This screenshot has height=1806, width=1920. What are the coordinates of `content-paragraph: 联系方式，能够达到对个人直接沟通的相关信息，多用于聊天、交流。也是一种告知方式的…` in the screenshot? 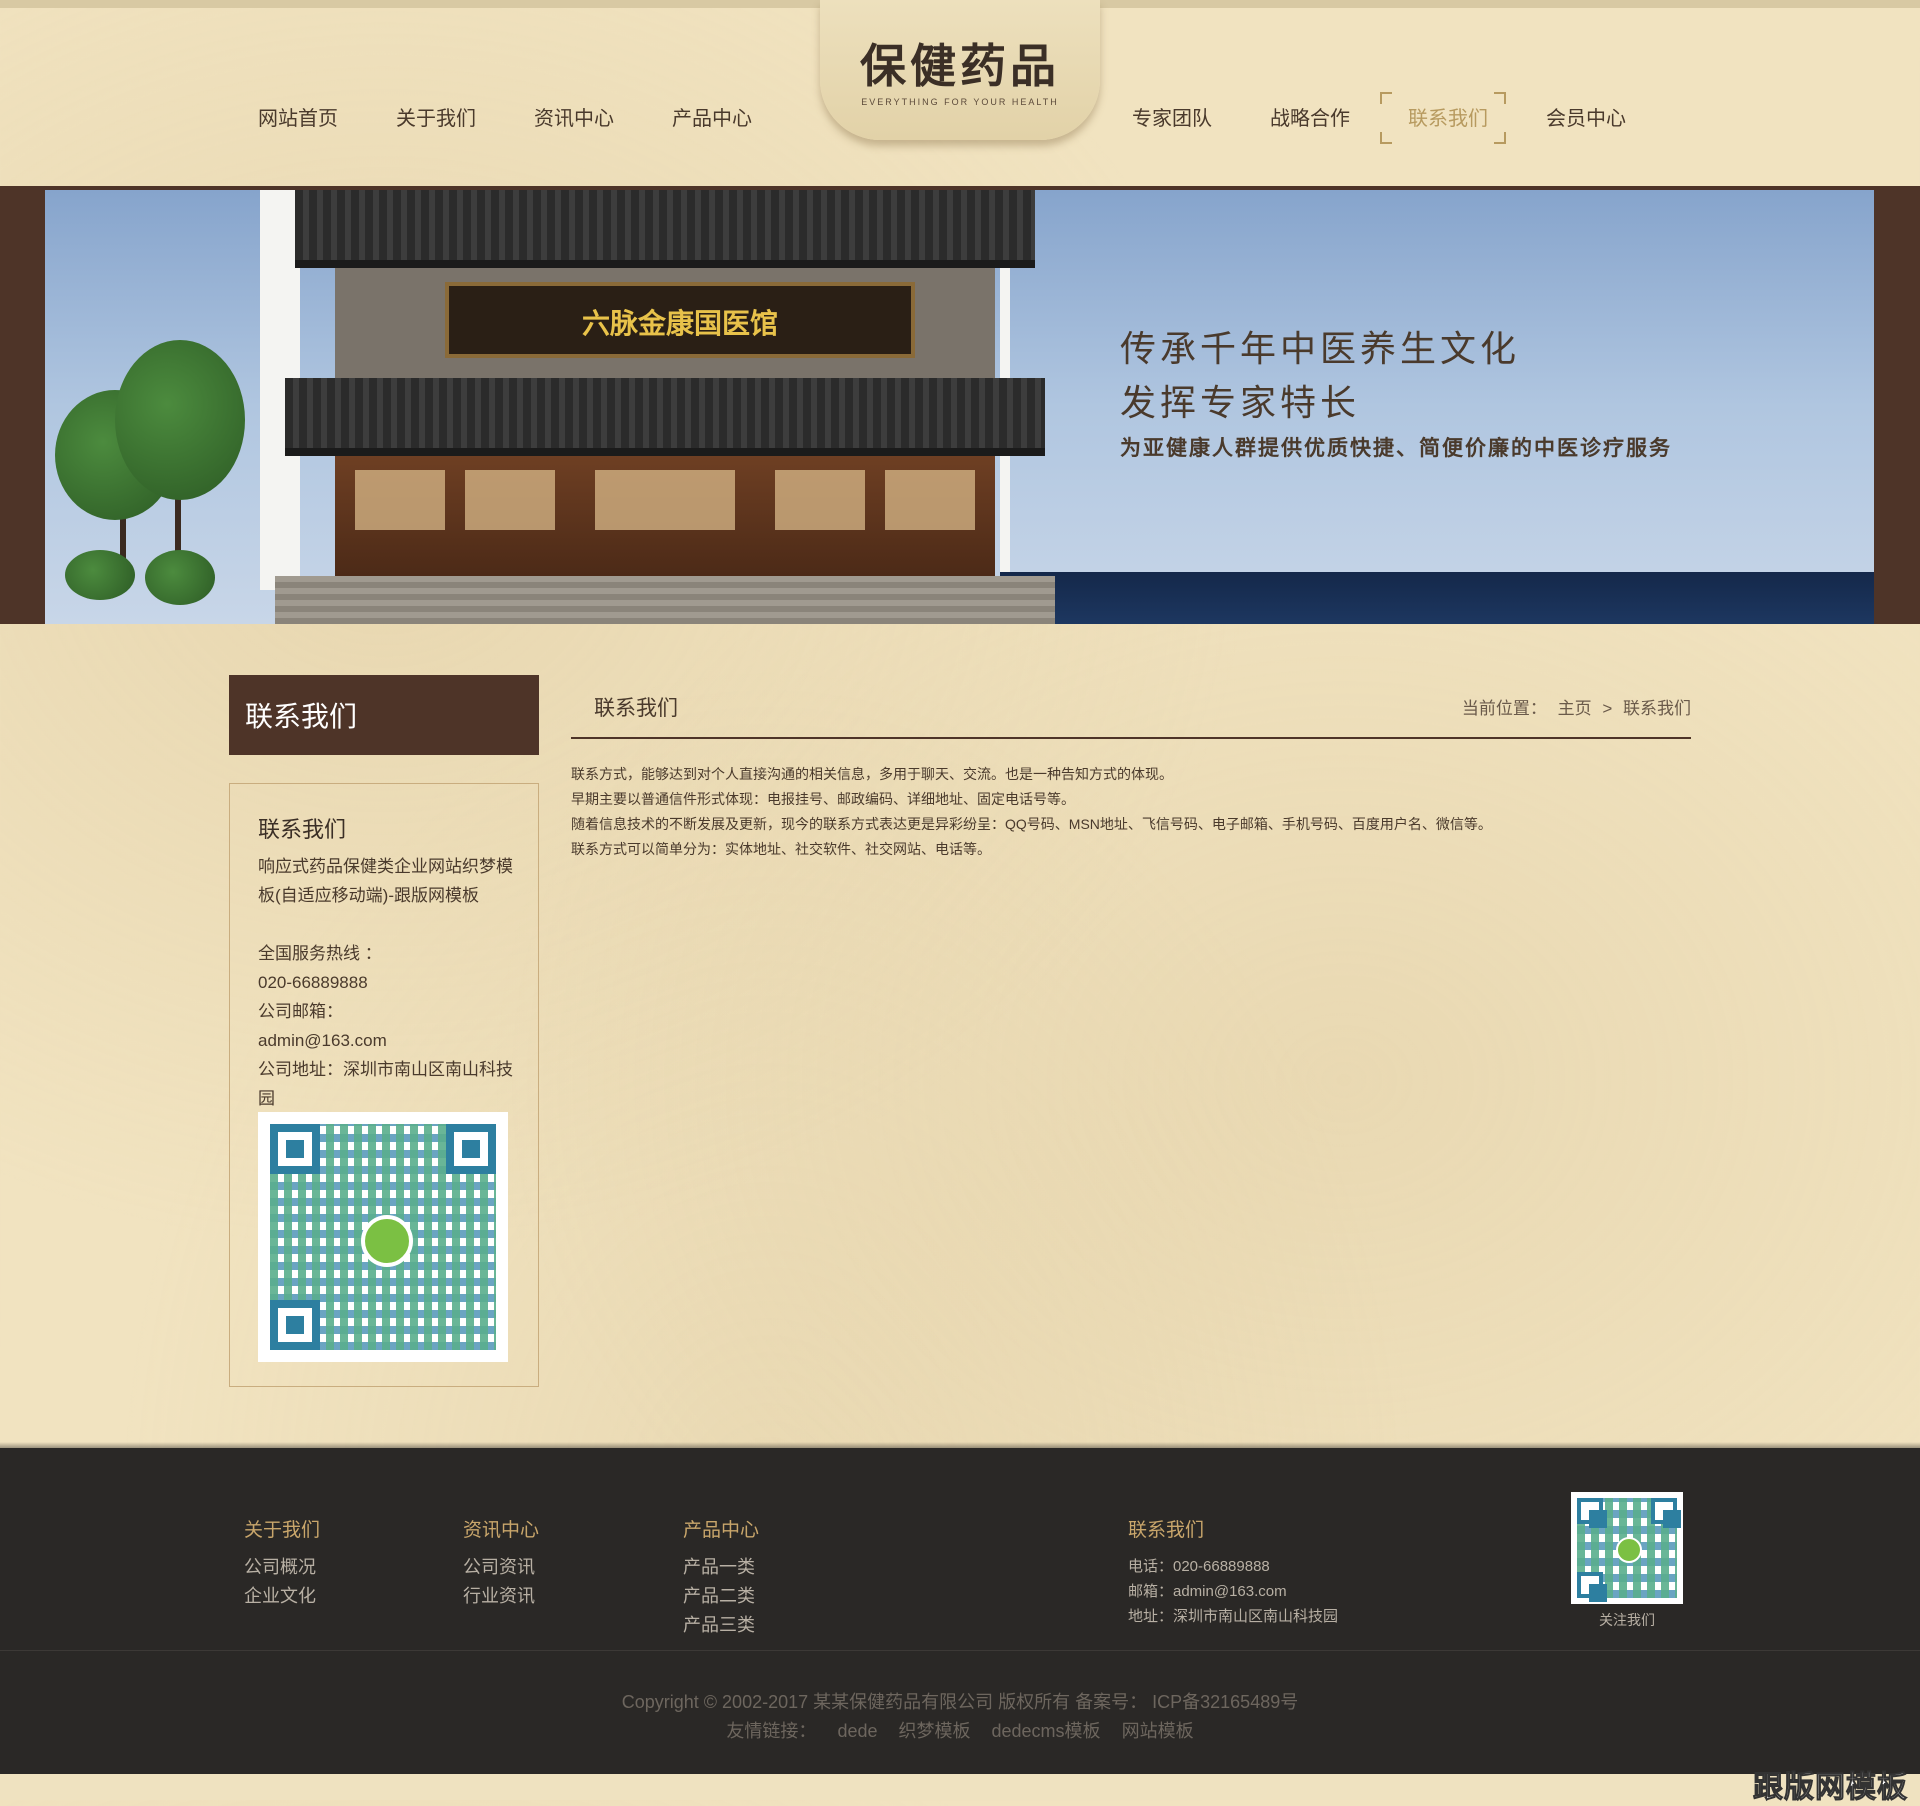 It's located at (872, 774).